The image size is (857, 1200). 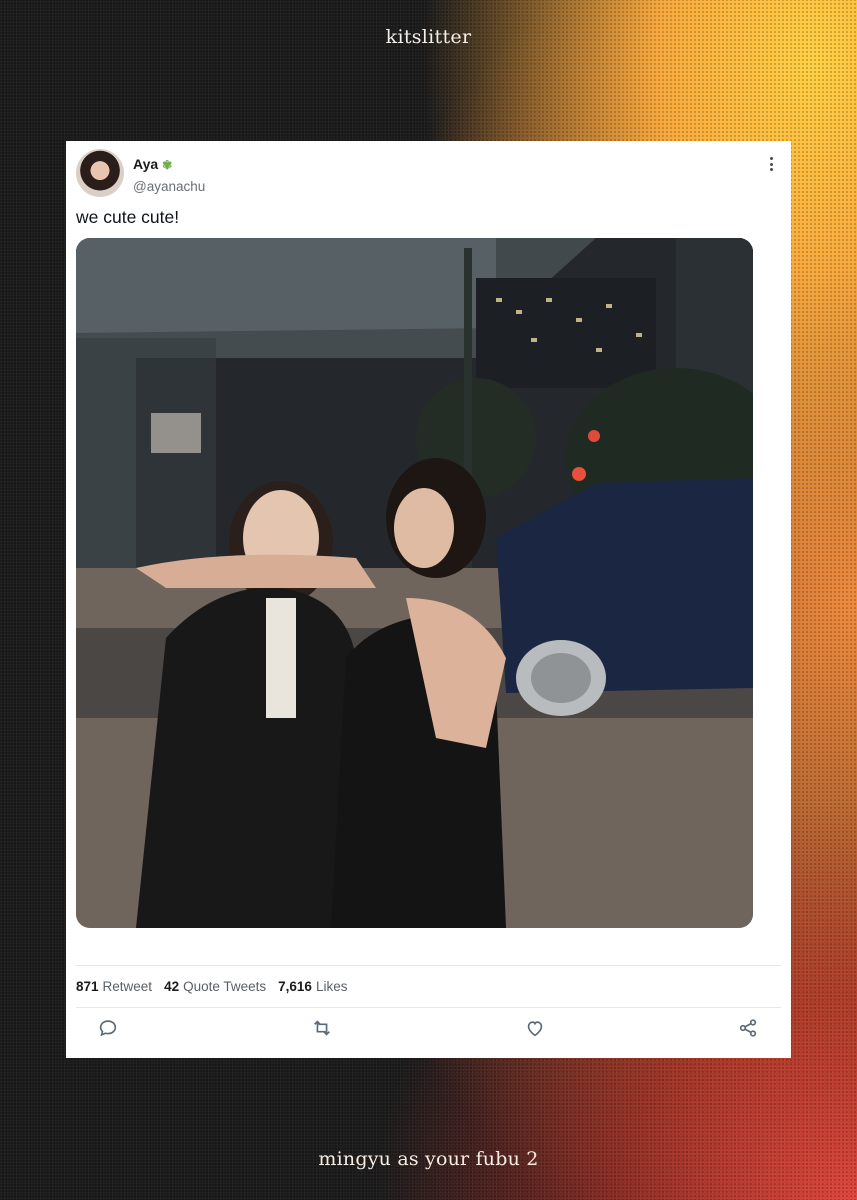 What do you see at coordinates (748, 1028) in the screenshot?
I see `share-icon` at bounding box center [748, 1028].